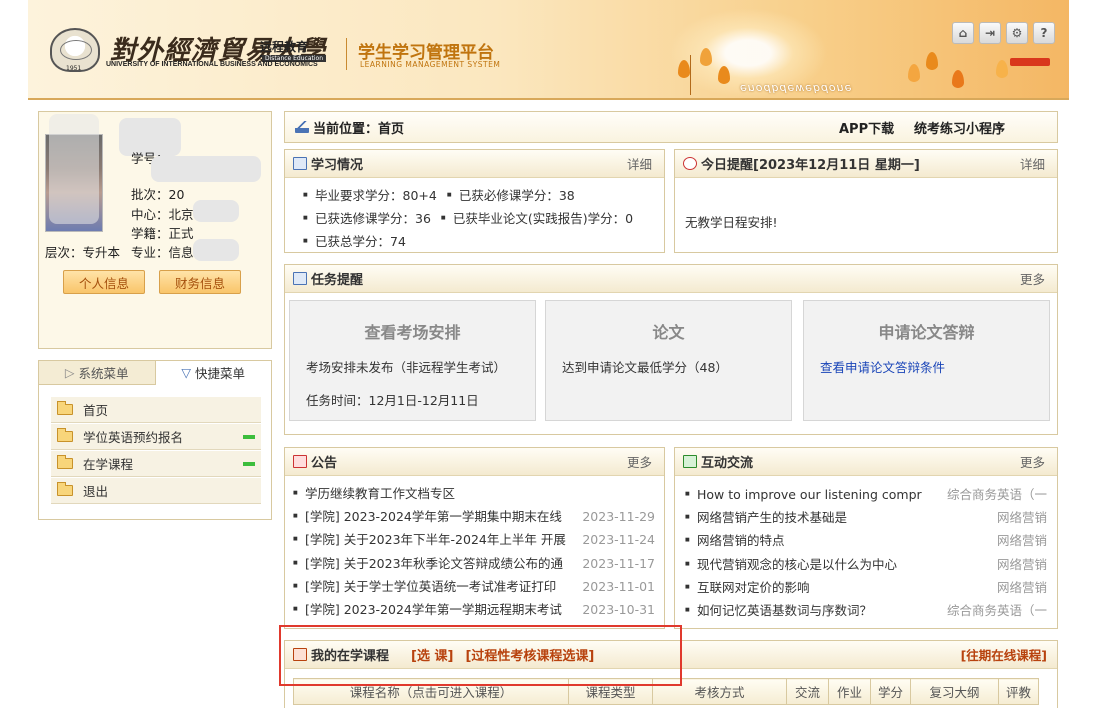 The image size is (1108, 708). What do you see at coordinates (474, 563) in the screenshot?
I see `list-item: [学院] 关于2023年秋季论文答辩成绩公布的通2023-11-17` at bounding box center [474, 563].